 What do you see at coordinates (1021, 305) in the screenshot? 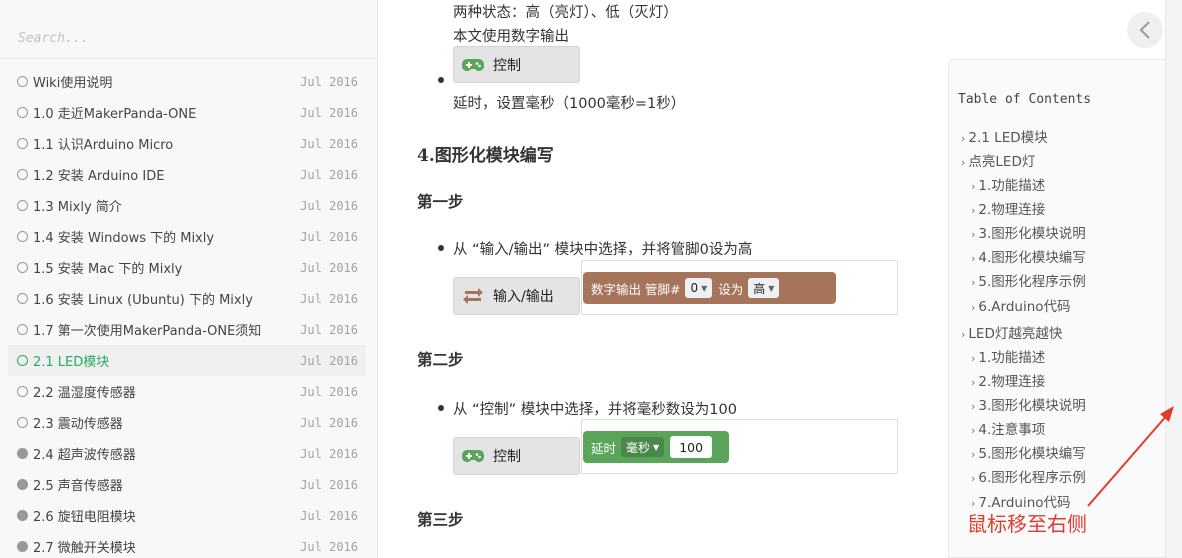
I see `toc-item: › 6.Arduino代码` at bounding box center [1021, 305].